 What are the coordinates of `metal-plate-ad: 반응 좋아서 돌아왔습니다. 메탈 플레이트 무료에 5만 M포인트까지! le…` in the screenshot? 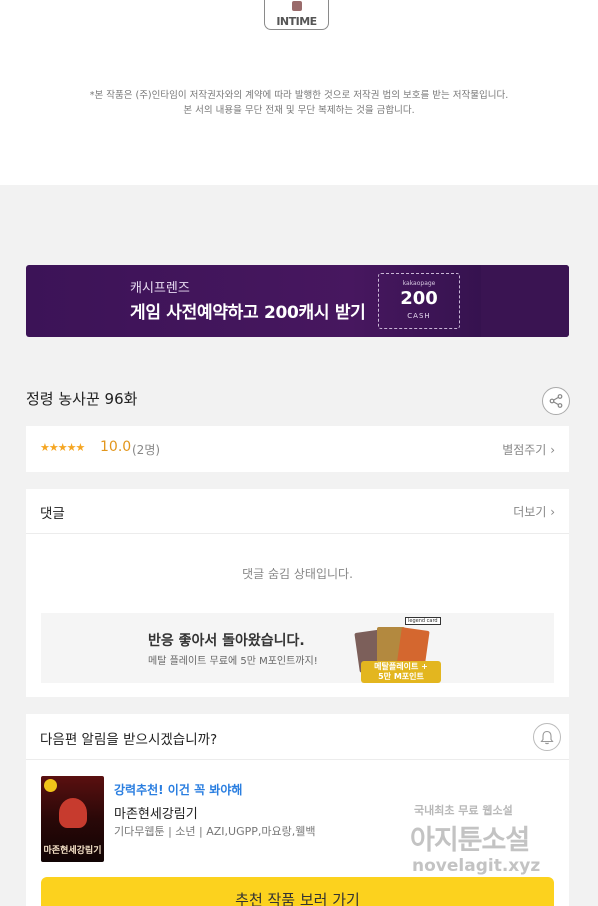 It's located at (297, 648).